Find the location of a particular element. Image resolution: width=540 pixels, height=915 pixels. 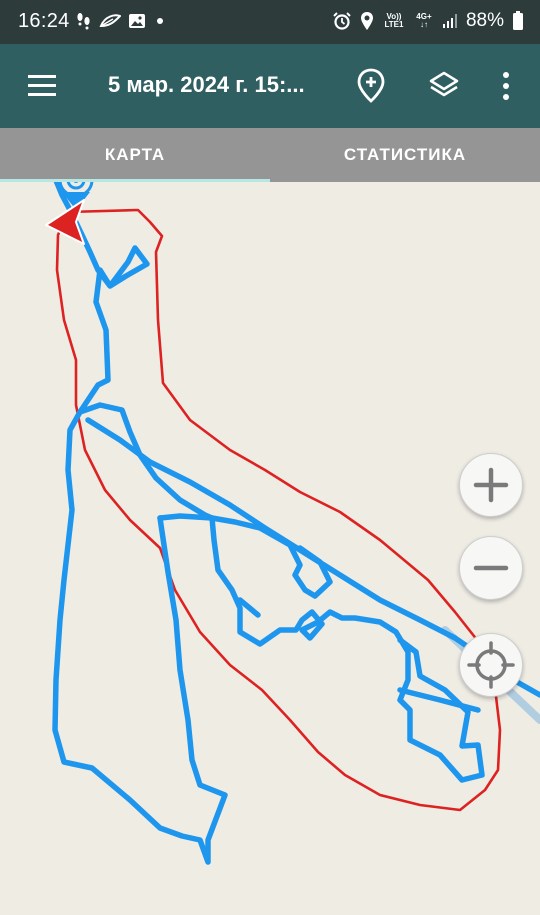

4g-icon: 4G+ ↓↑ is located at coordinates (424, 21).